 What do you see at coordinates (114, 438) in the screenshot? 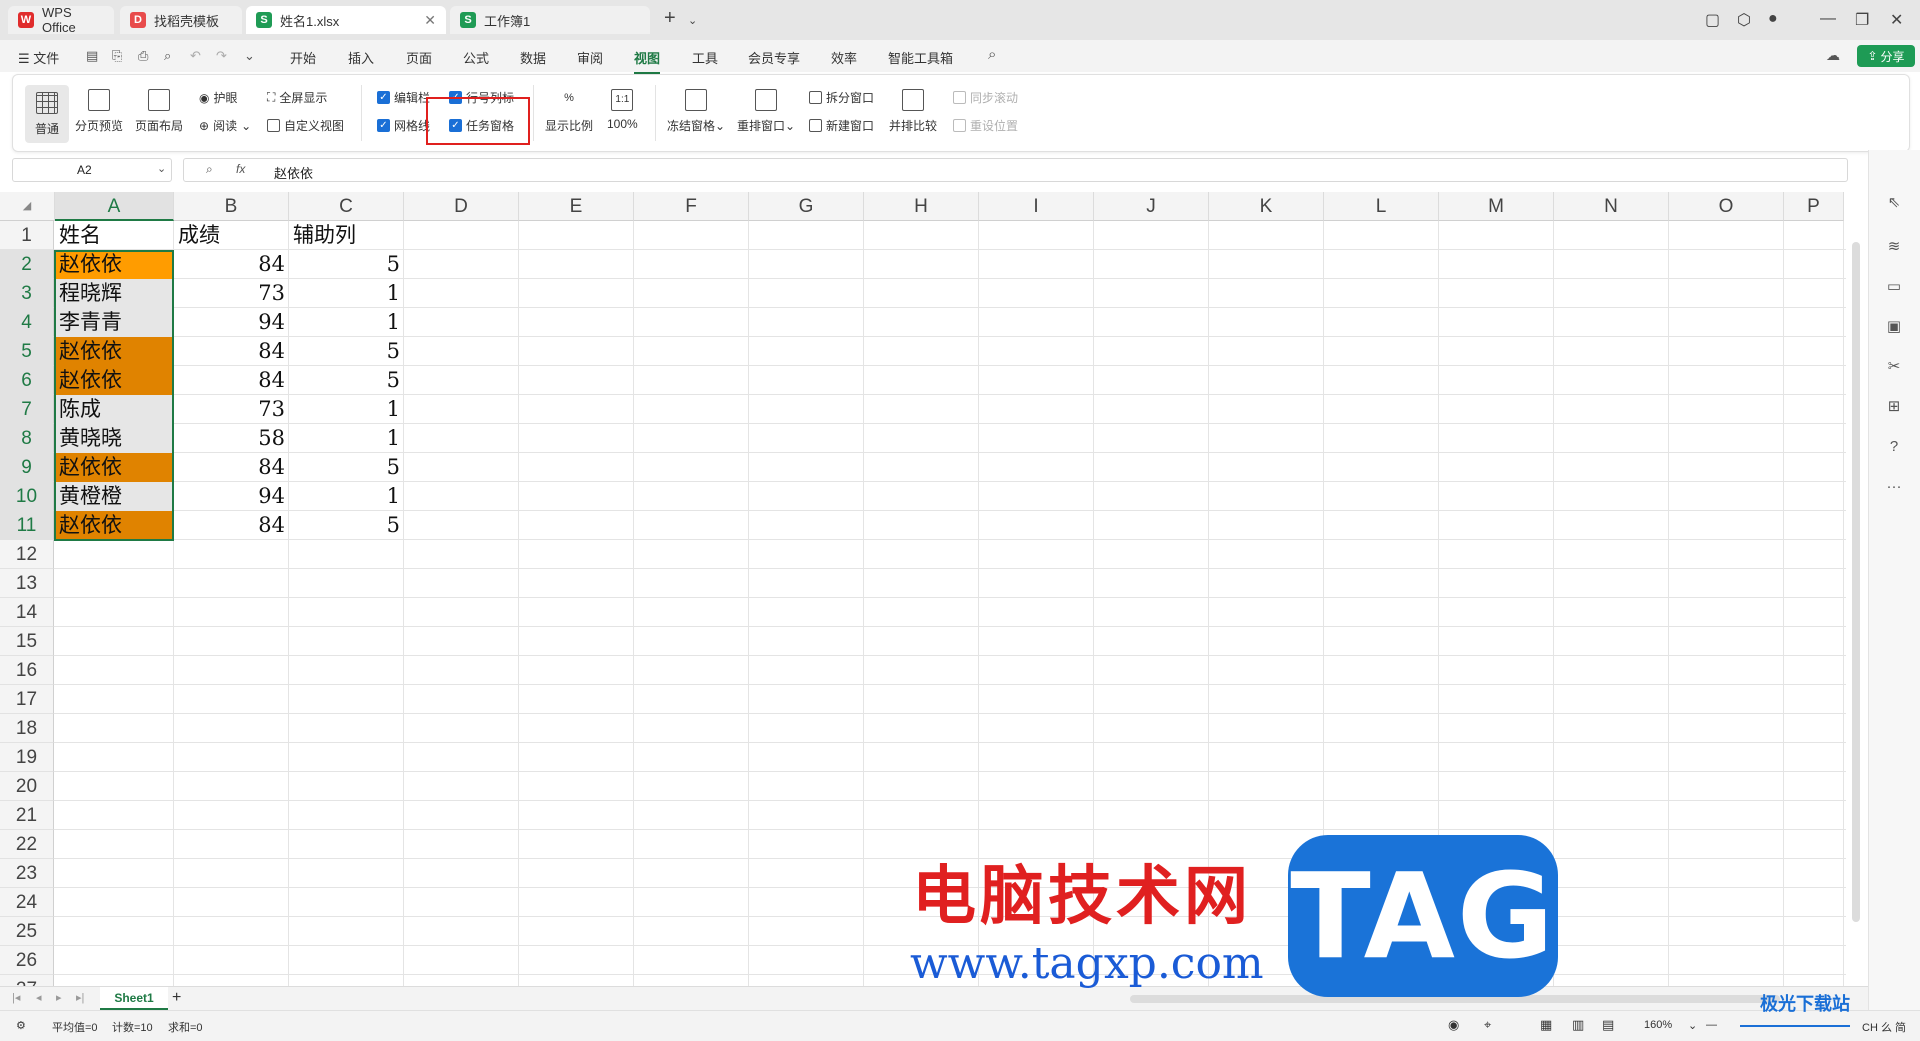
I see `name-cell: 黄晓晓` at bounding box center [114, 438].